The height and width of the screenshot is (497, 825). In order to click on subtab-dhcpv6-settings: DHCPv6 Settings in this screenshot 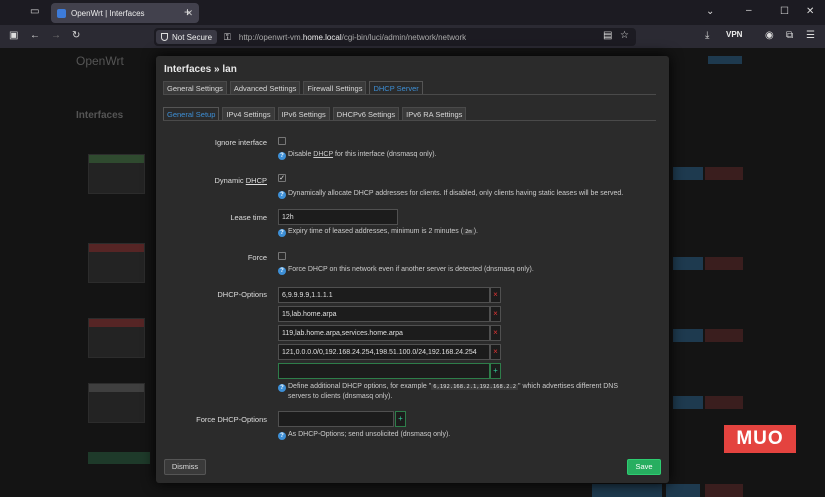, I will do `click(366, 113)`.